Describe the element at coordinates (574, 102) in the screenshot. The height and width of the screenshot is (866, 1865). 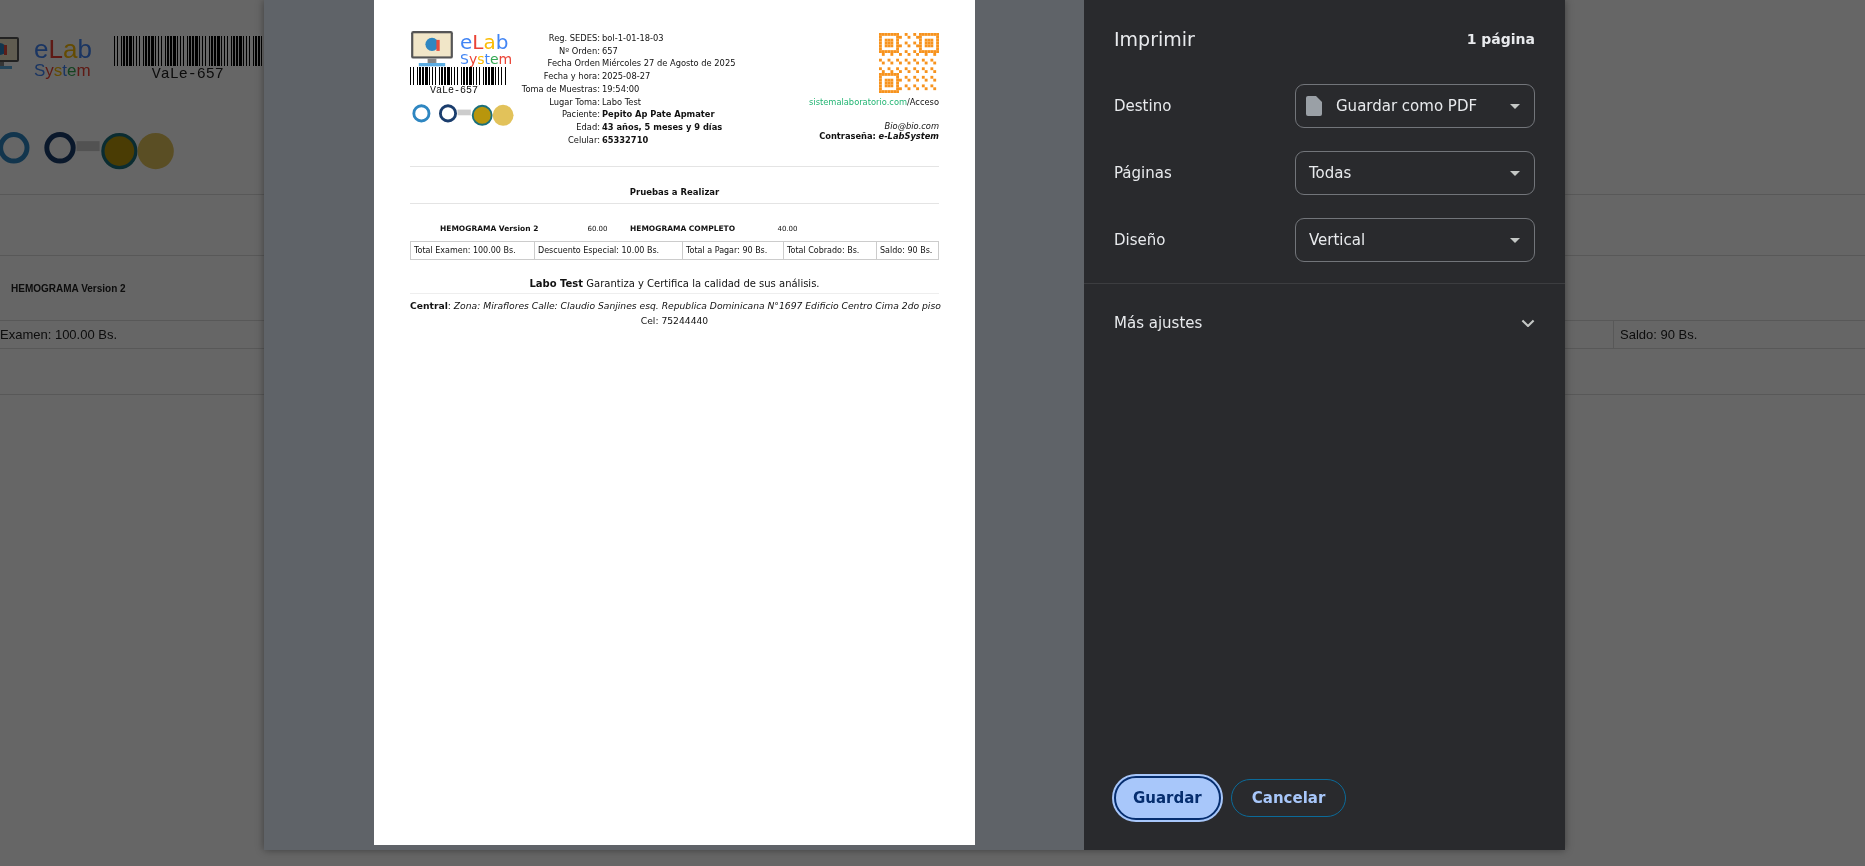
I see `field-label: Lugar Toma:` at that location.